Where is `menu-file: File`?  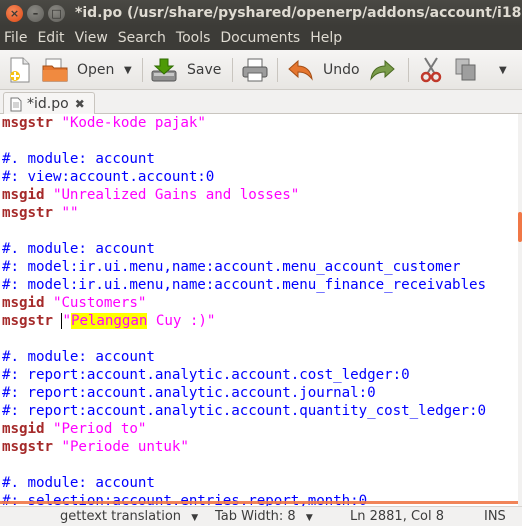 menu-file: File is located at coordinates (16, 38).